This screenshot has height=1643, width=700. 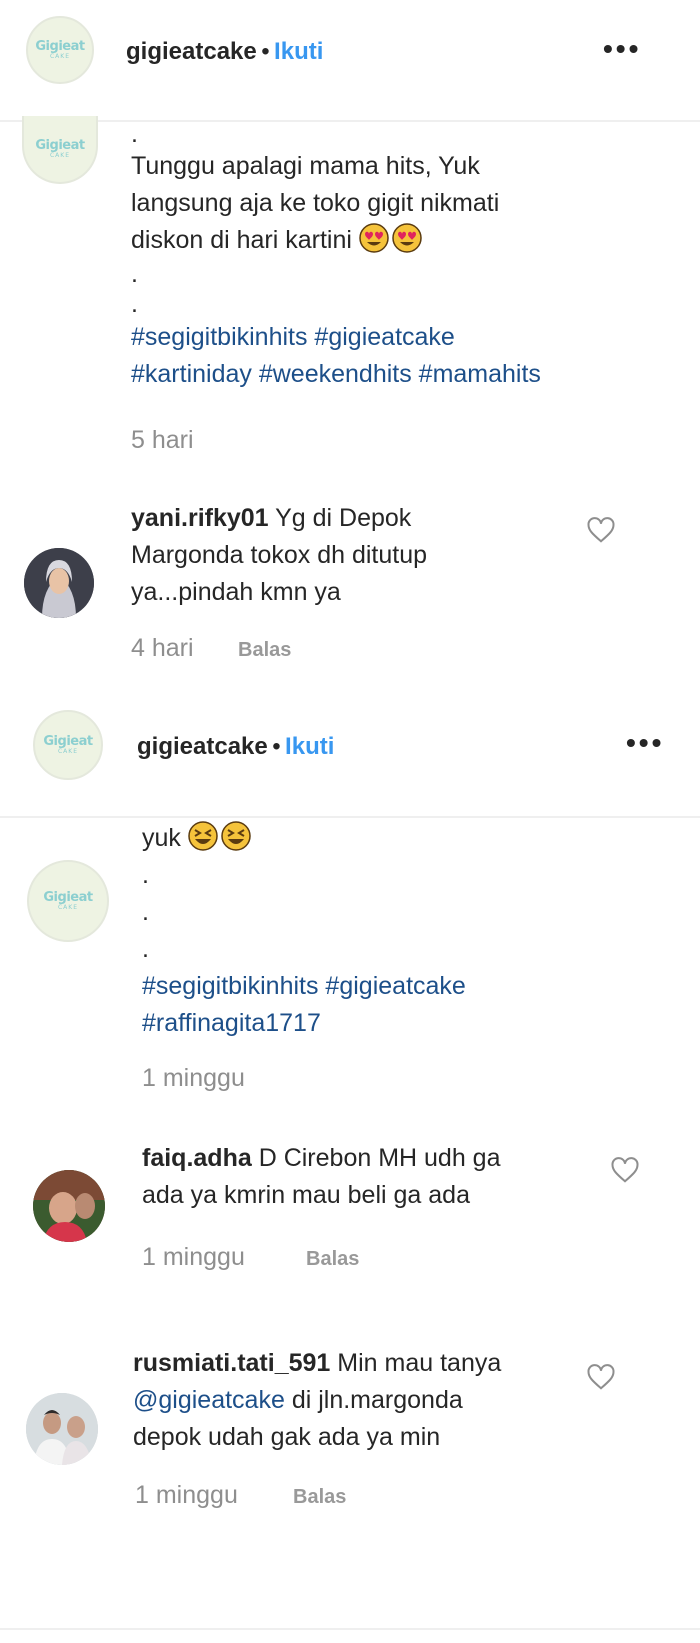 What do you see at coordinates (162, 648) in the screenshot?
I see `comment-timestamp: 4 hari` at bounding box center [162, 648].